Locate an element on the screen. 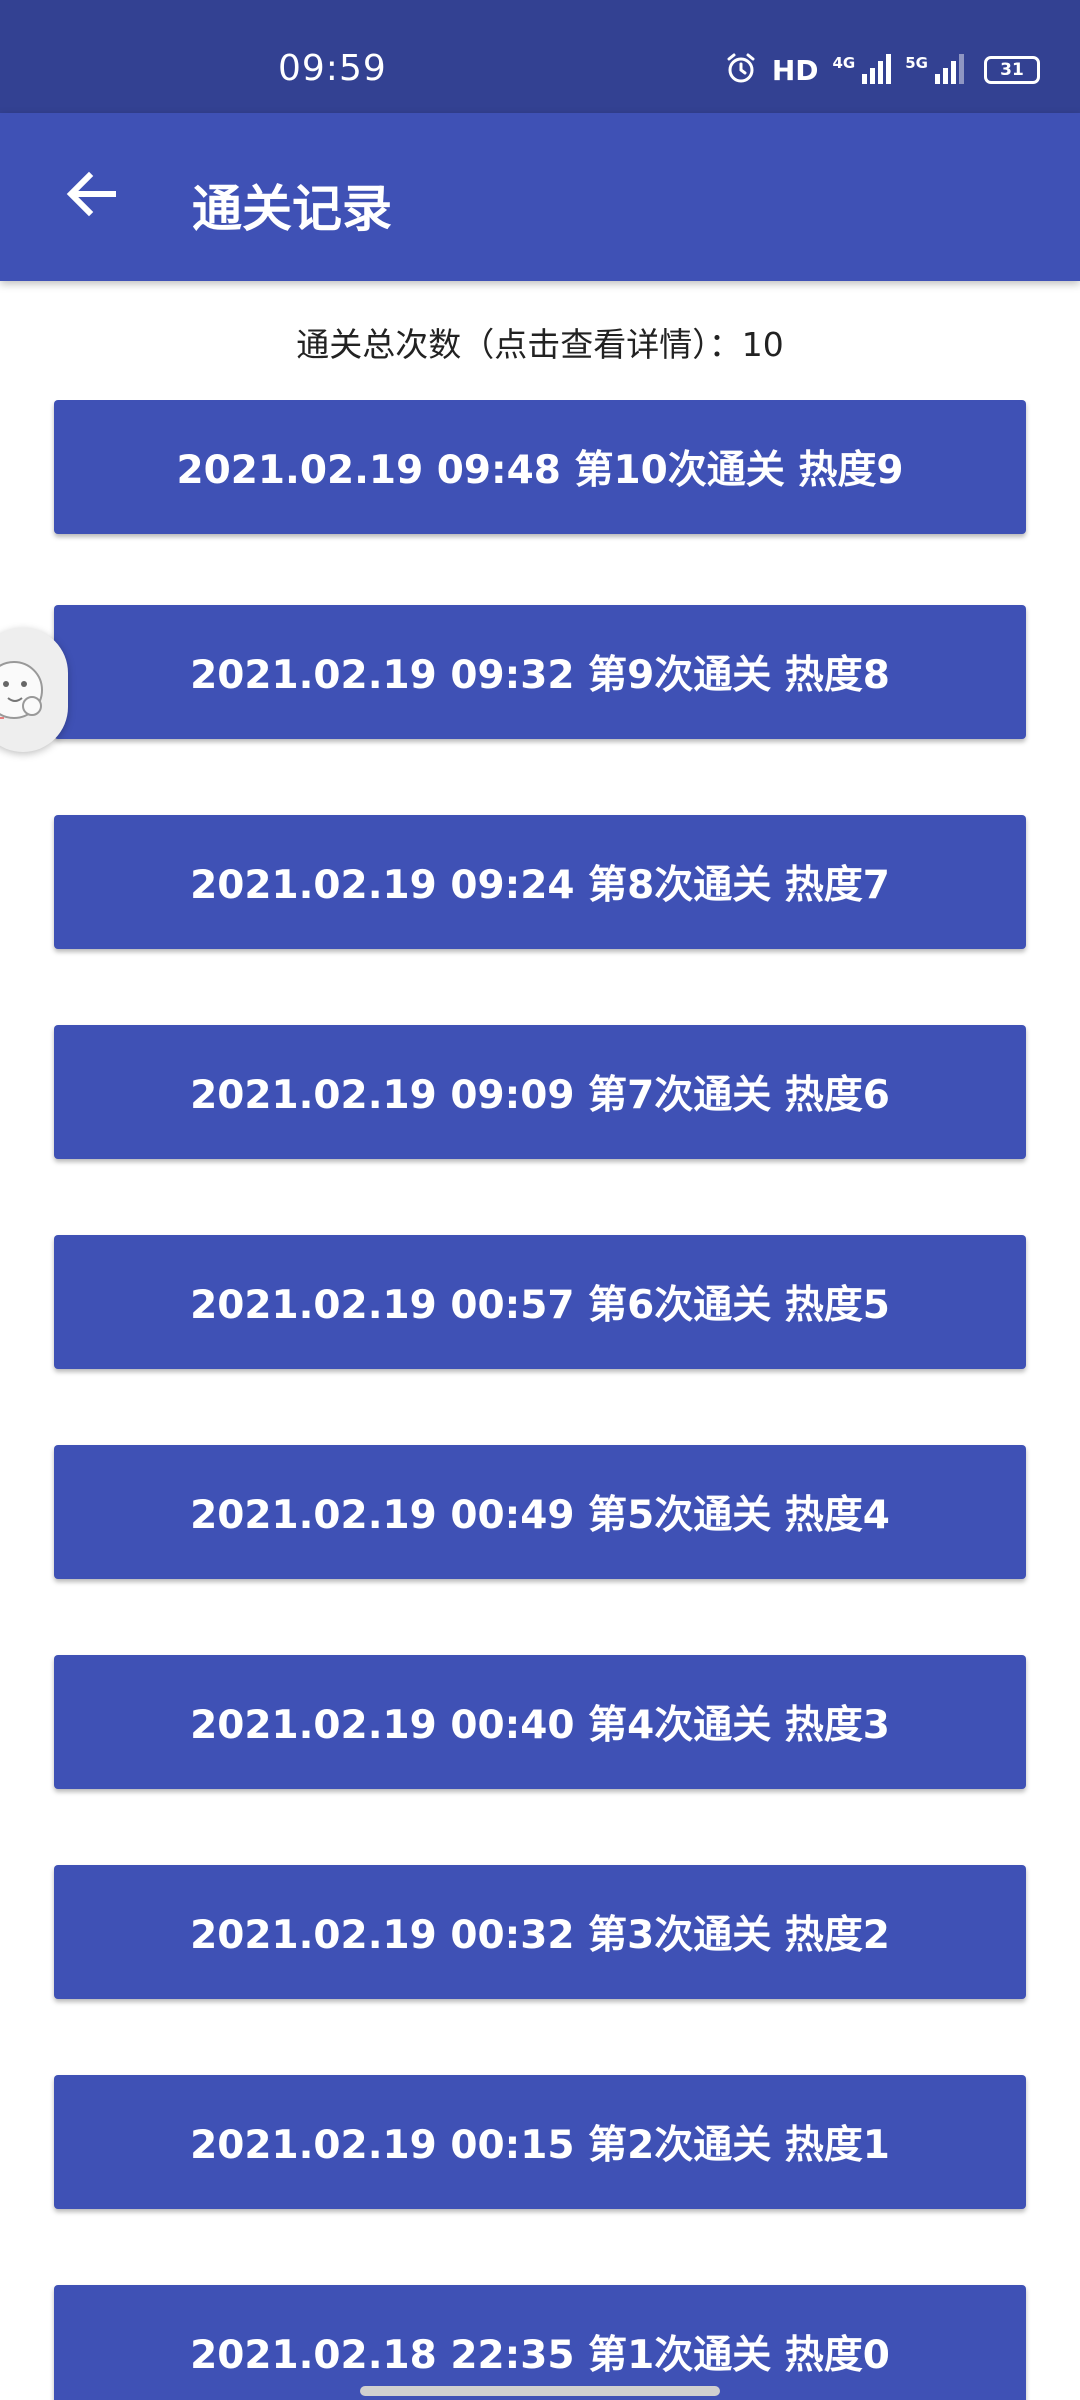  status-time: 09:59 is located at coordinates (332, 68).